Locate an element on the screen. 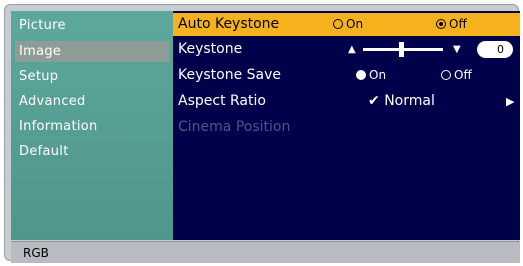 The image size is (523, 266). auto-keystone-on-option: On is located at coordinates (348, 24).